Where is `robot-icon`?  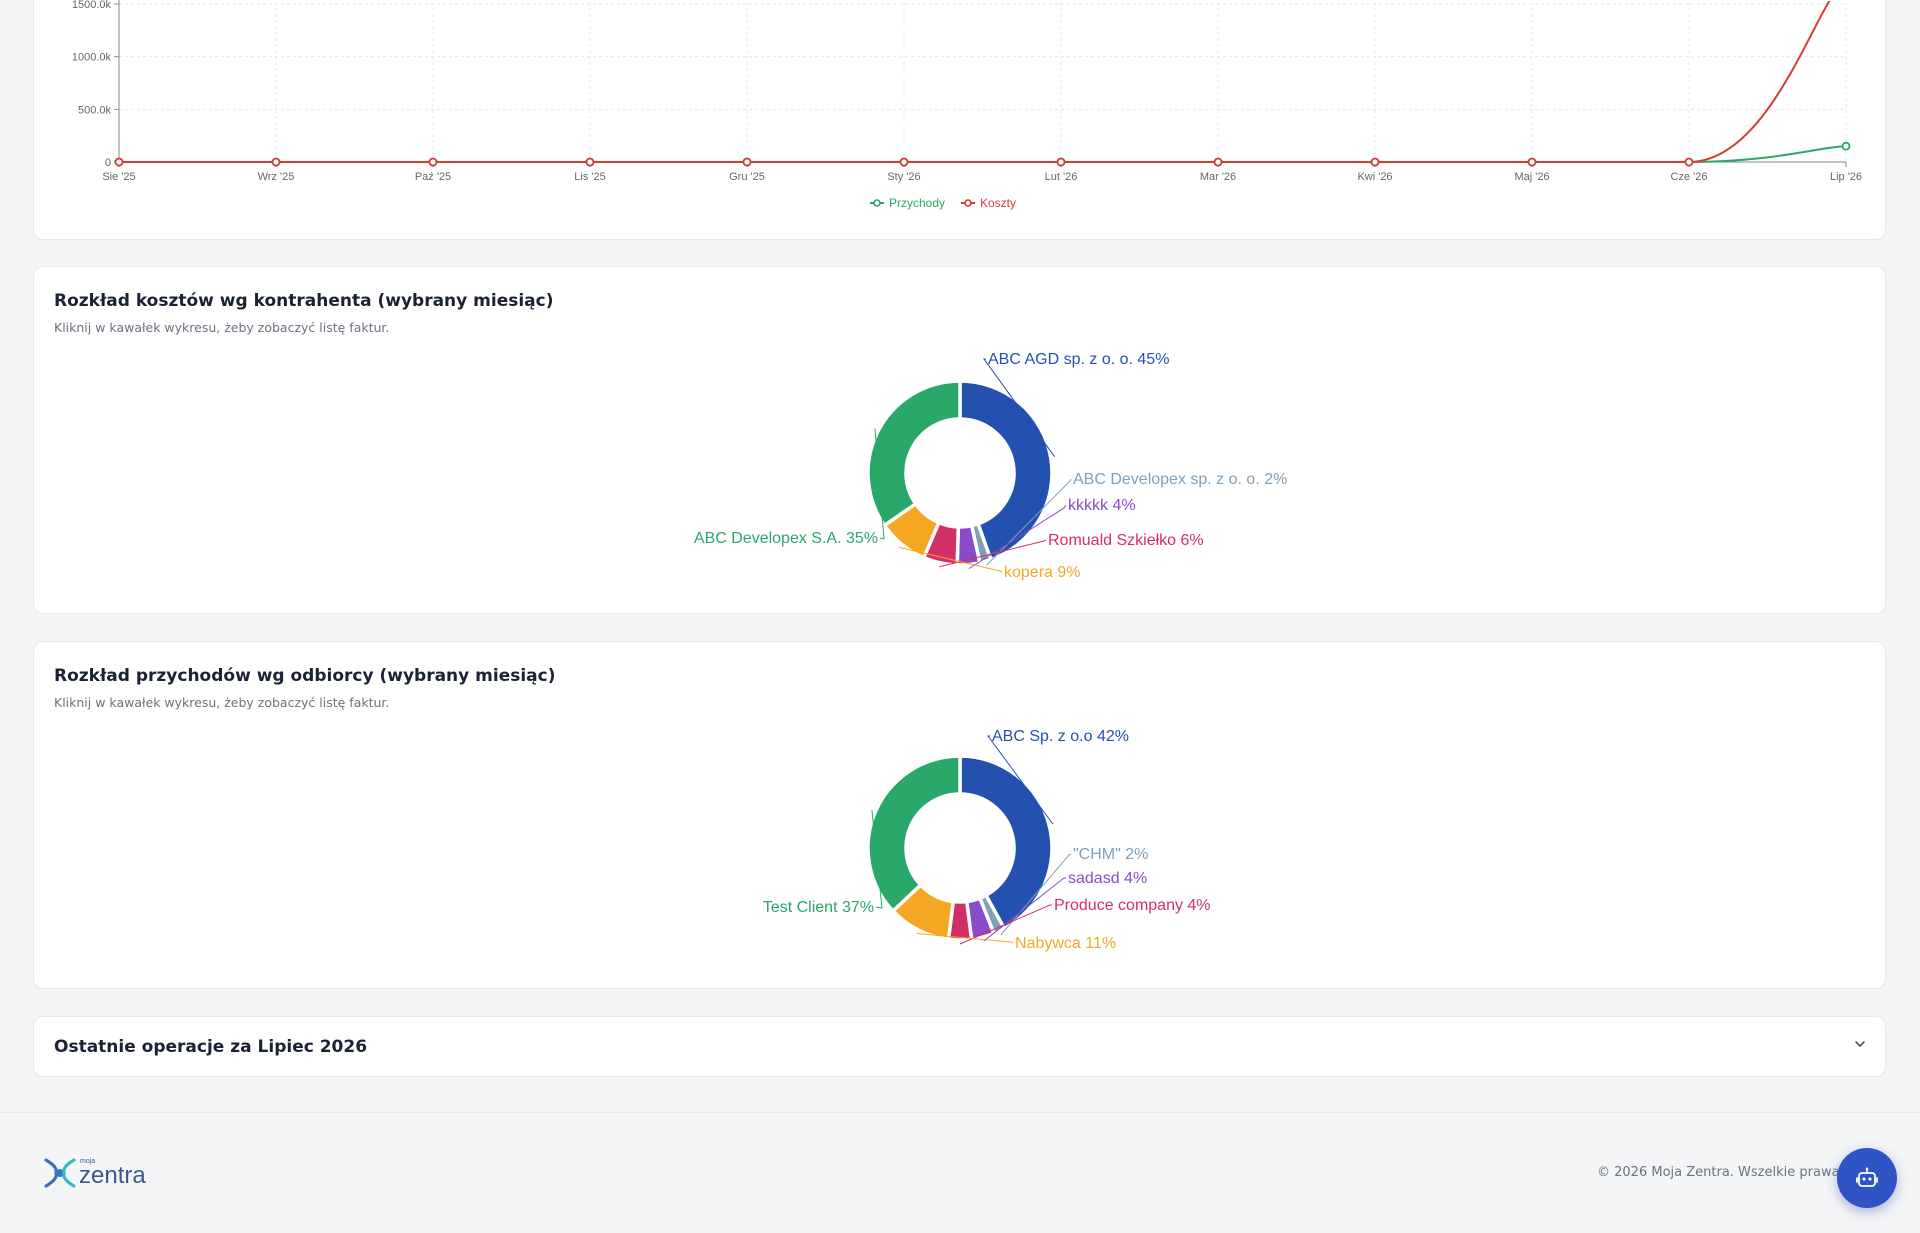 robot-icon is located at coordinates (1867, 1177).